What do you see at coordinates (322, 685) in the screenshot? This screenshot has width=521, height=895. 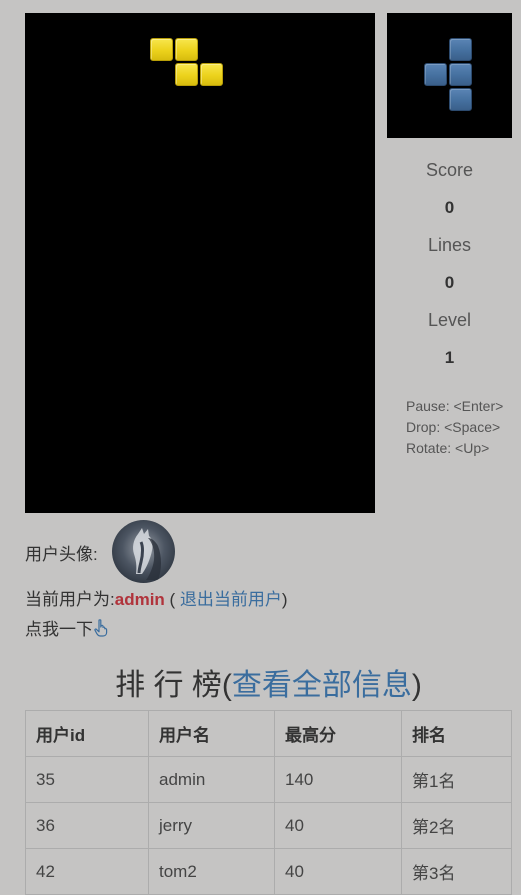 I see `view-all-link: 查看全部信息` at bounding box center [322, 685].